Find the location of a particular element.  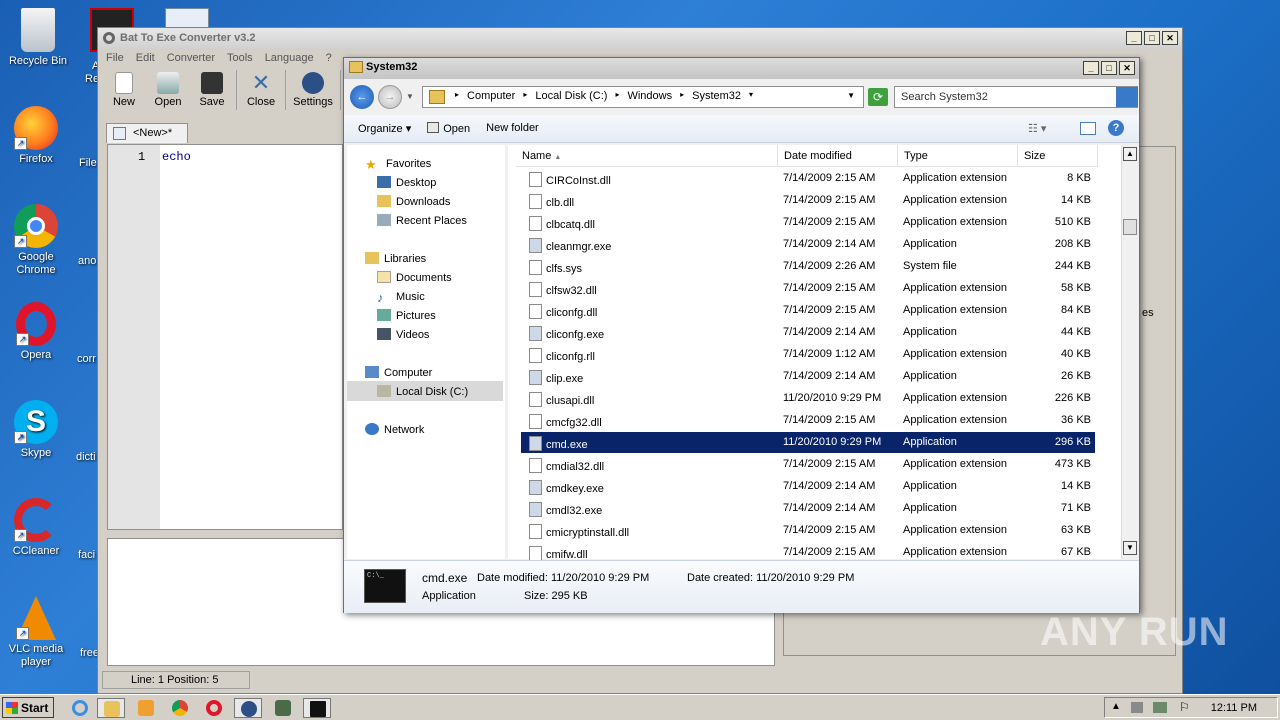

bat-window-titlebar: Bat To Exe Converter v3.2 _ □ ✕ is located at coordinates (640, 39).